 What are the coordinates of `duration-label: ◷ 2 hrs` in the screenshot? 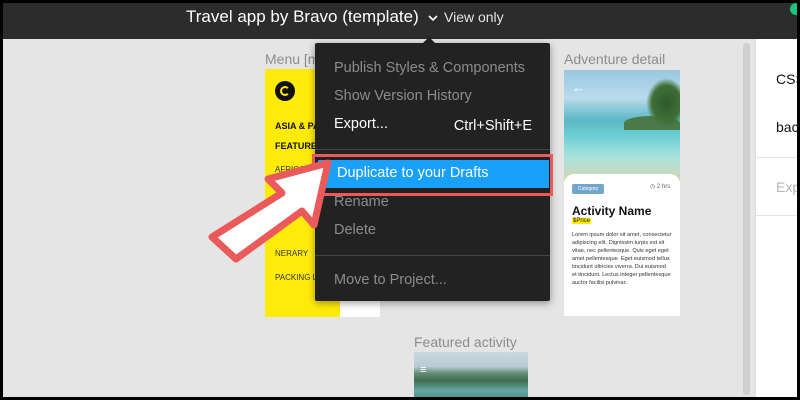 It's located at (660, 187).